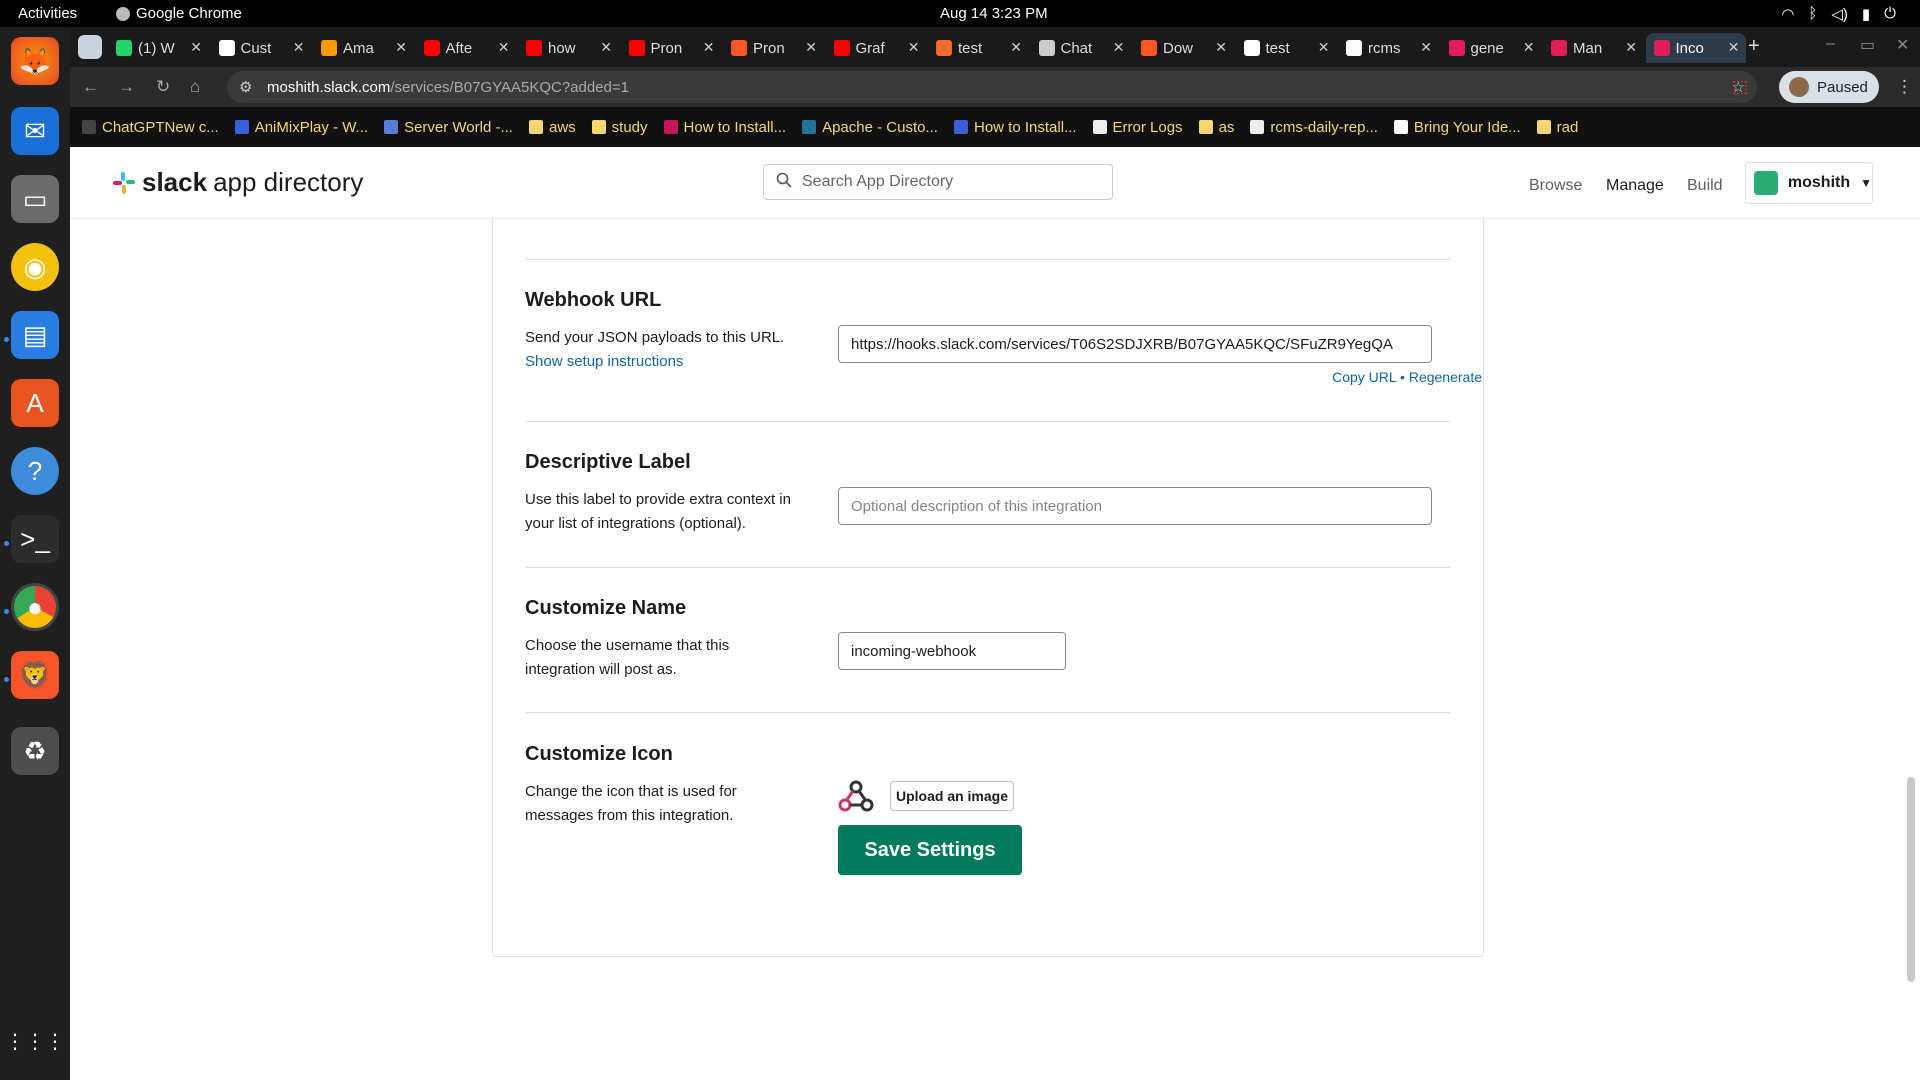 This screenshot has width=1920, height=1080. What do you see at coordinates (1902, 45) in the screenshot?
I see `close-window-button: ✕` at bounding box center [1902, 45].